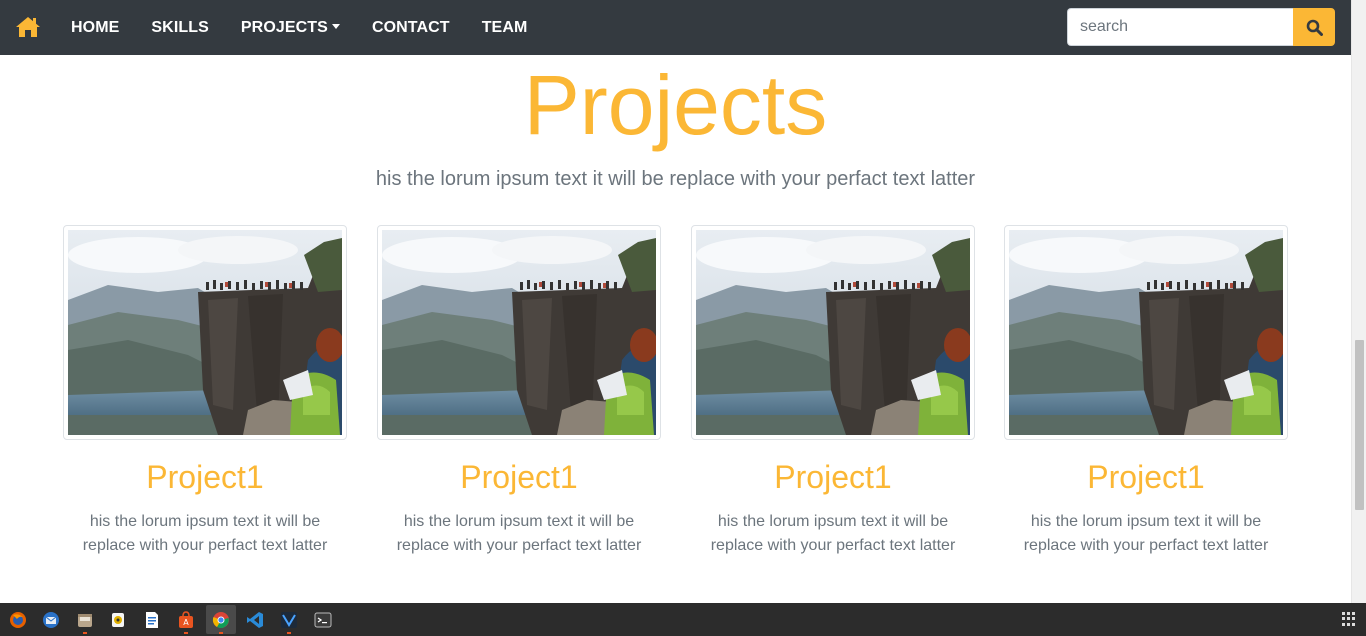 The width and height of the screenshot is (1366, 636). I want to click on app-icon, so click(289, 620).